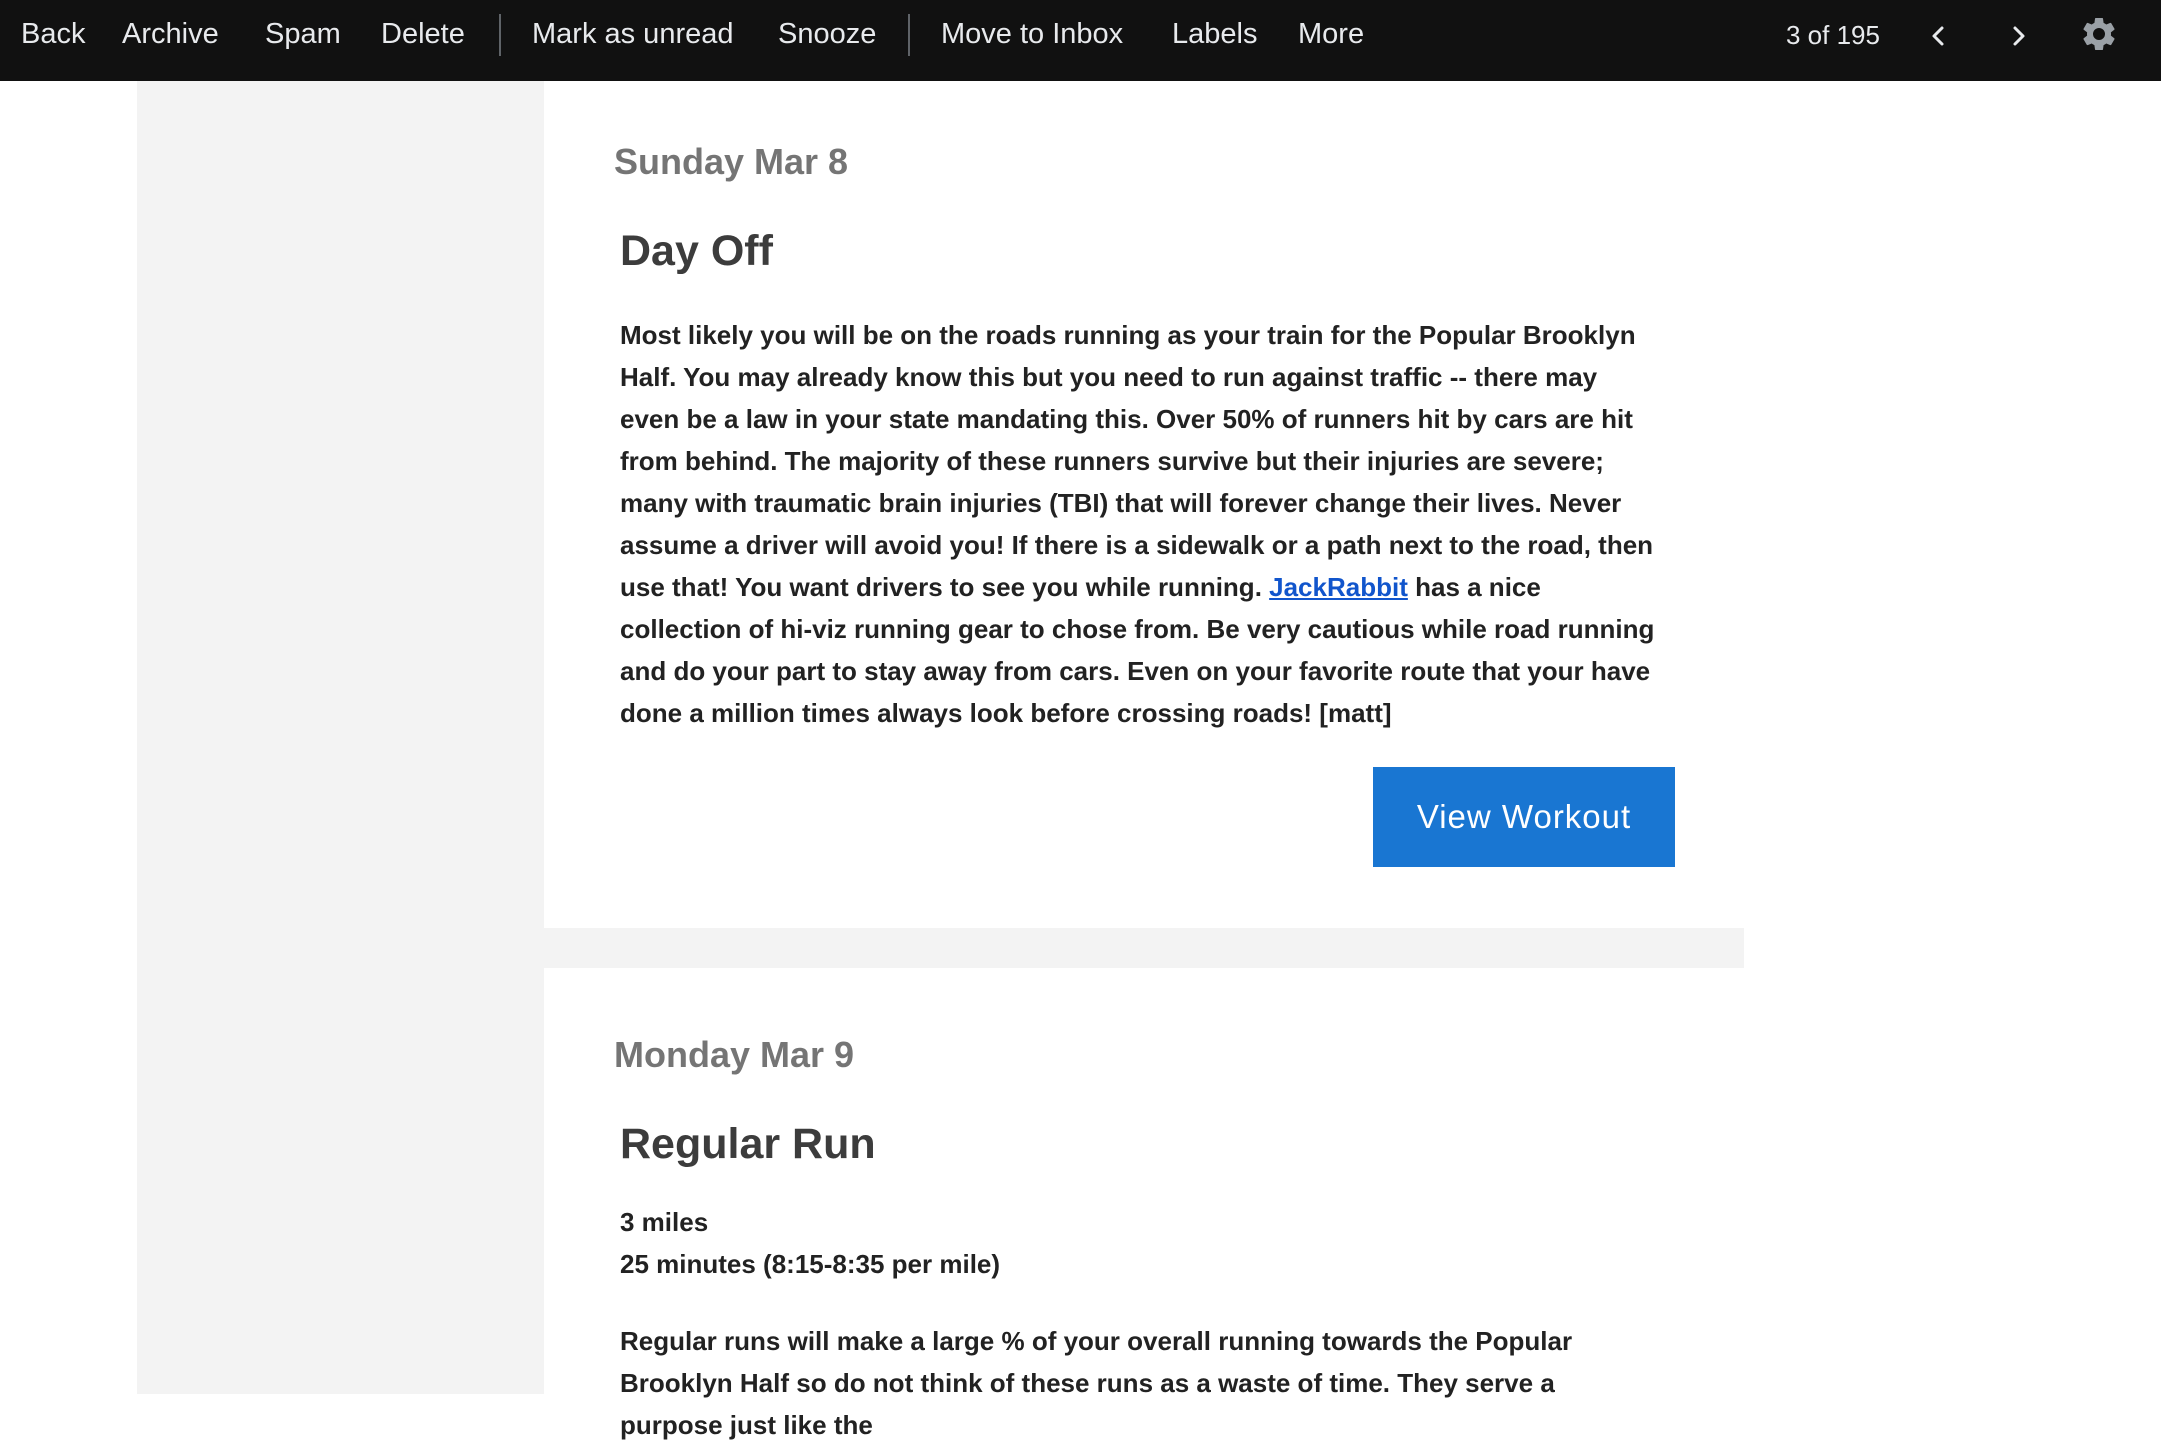 This screenshot has width=2161, height=1446. What do you see at coordinates (303, 34) in the screenshot?
I see `spam-button: Spam` at bounding box center [303, 34].